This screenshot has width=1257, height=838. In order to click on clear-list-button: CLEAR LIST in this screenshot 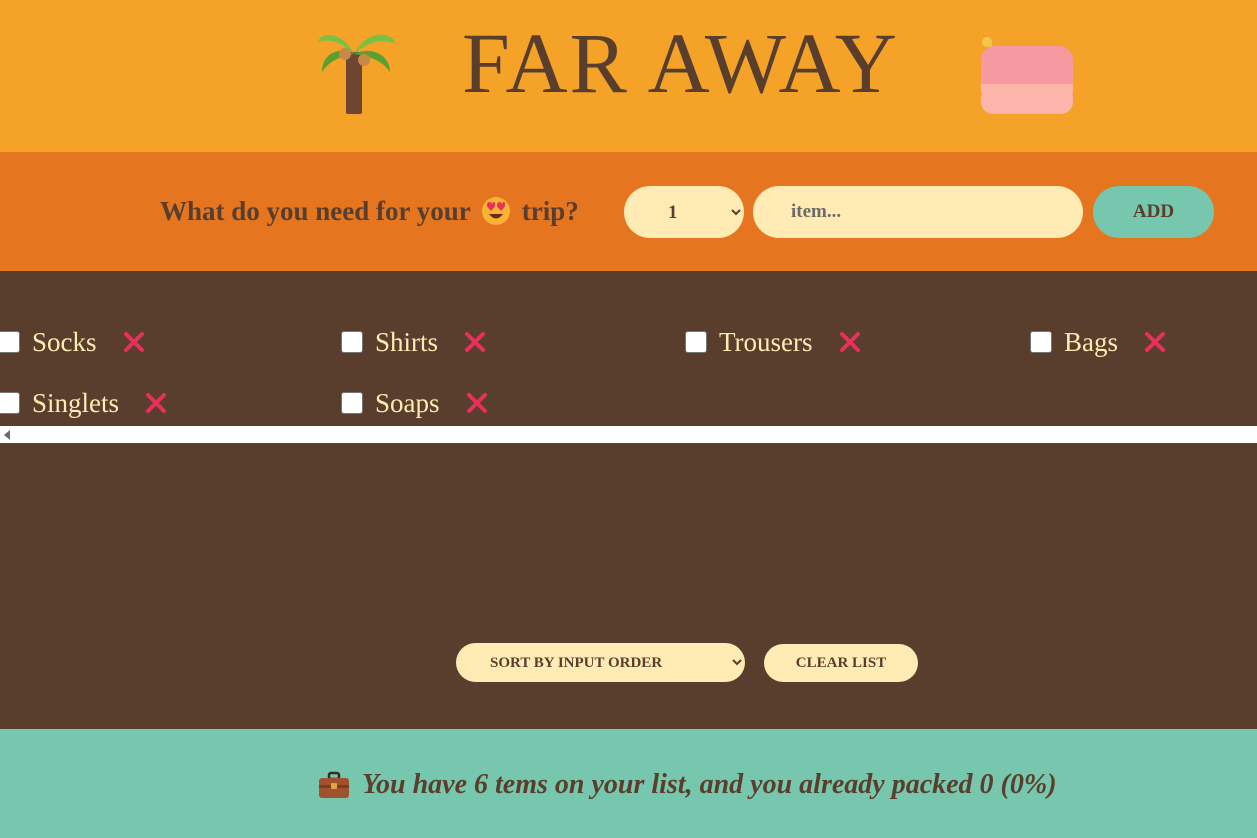, I will do `click(841, 663)`.